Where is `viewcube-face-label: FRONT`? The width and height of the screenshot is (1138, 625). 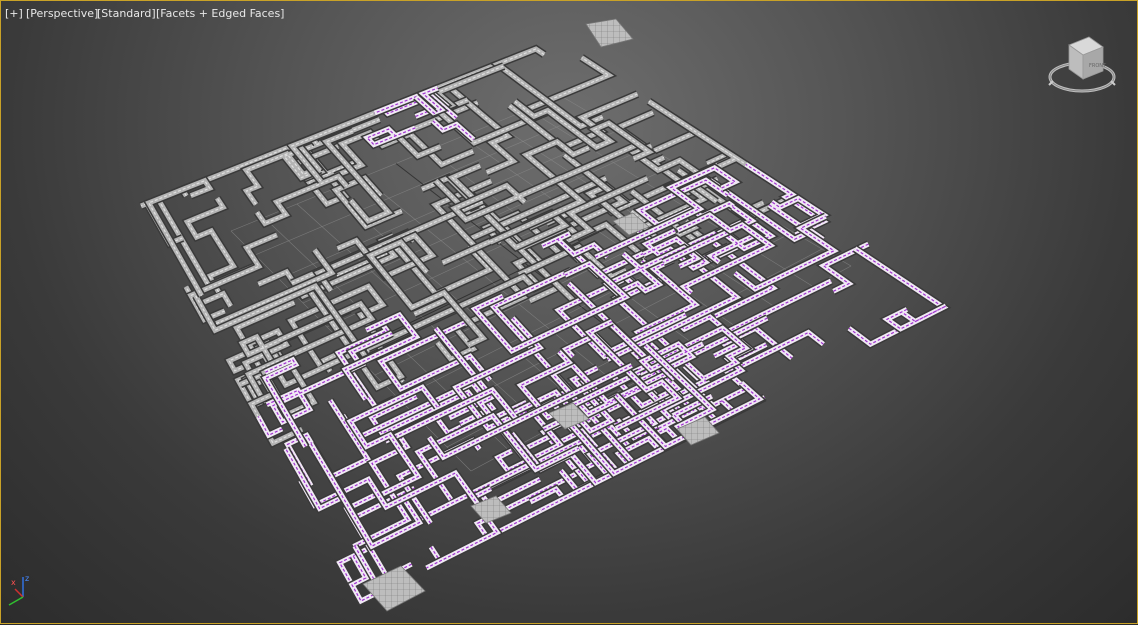 viewcube-face-label: FRONT is located at coordinates (1098, 66).